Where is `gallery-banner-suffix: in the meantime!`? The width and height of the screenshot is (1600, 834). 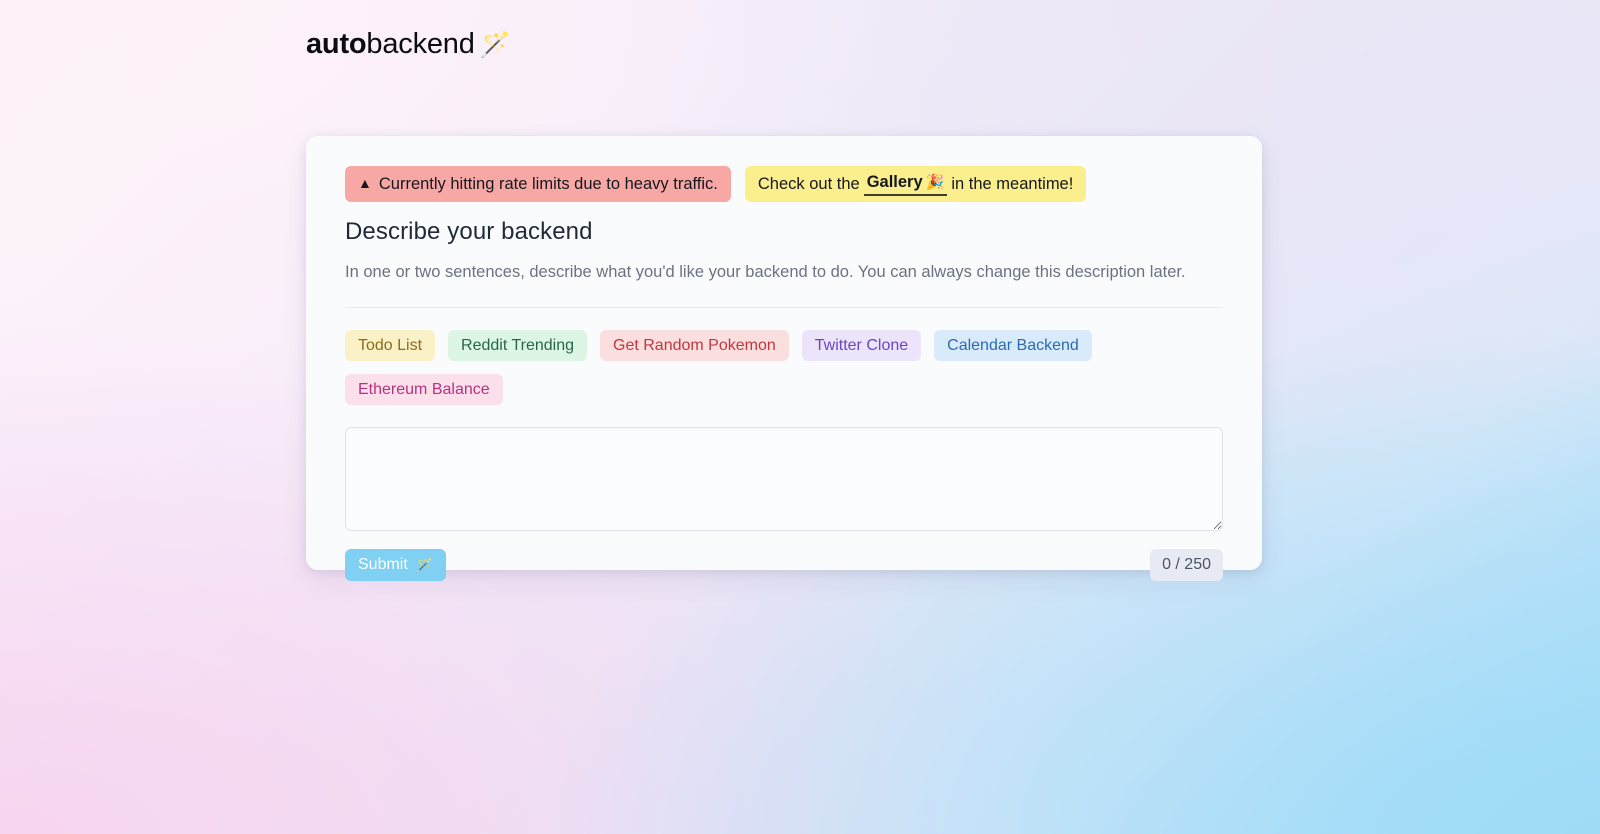
gallery-banner-suffix: in the meantime! is located at coordinates (1012, 183).